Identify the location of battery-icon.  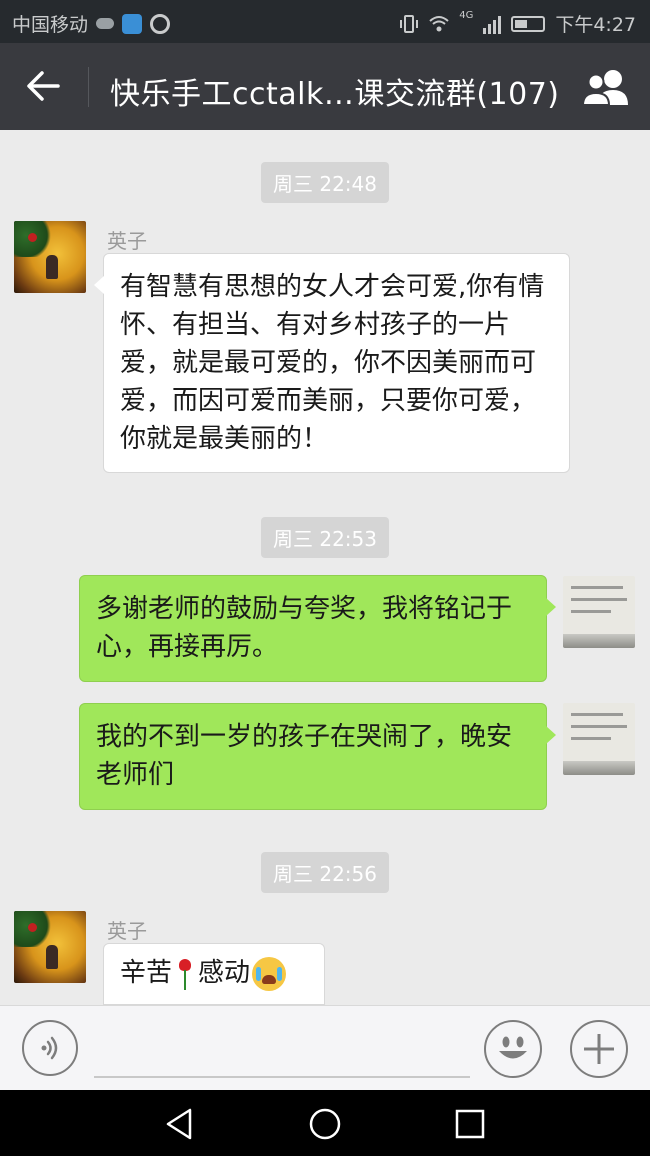
(528, 23).